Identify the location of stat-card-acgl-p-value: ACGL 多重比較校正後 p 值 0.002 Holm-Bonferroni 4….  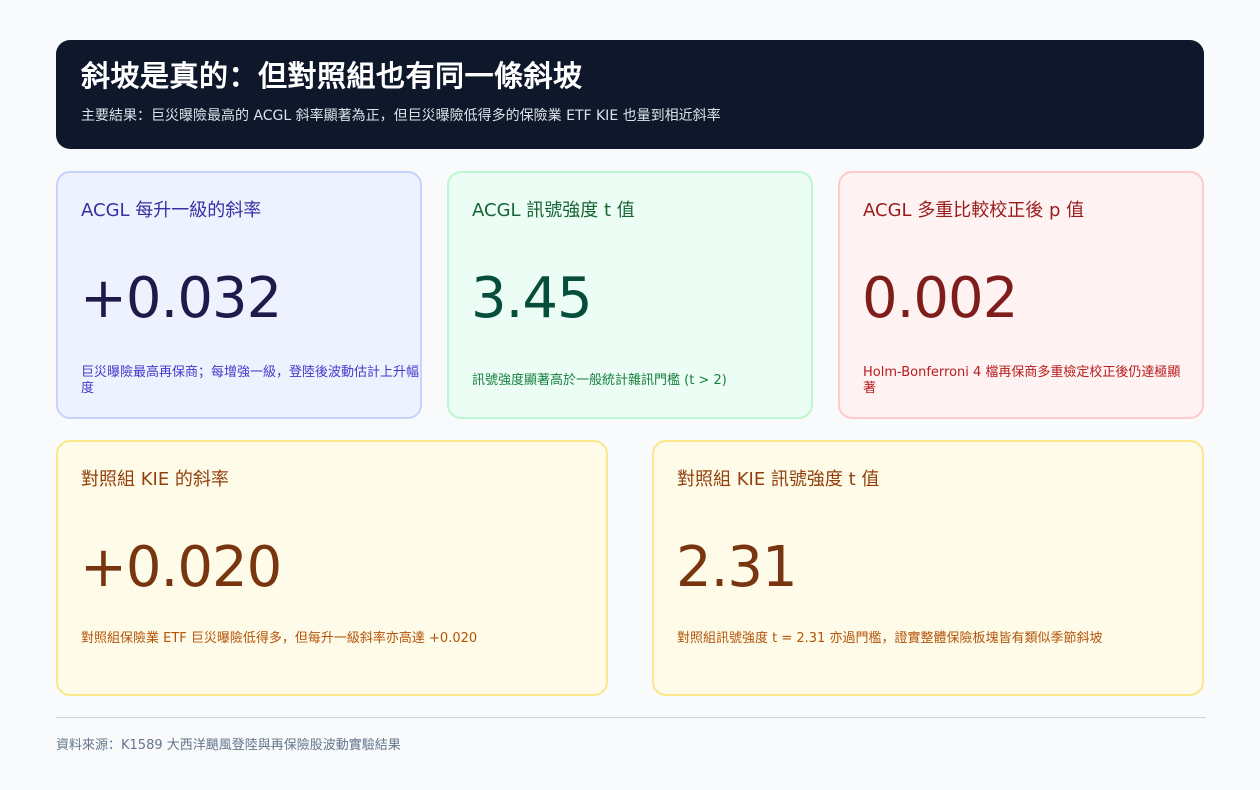
(1021, 295).